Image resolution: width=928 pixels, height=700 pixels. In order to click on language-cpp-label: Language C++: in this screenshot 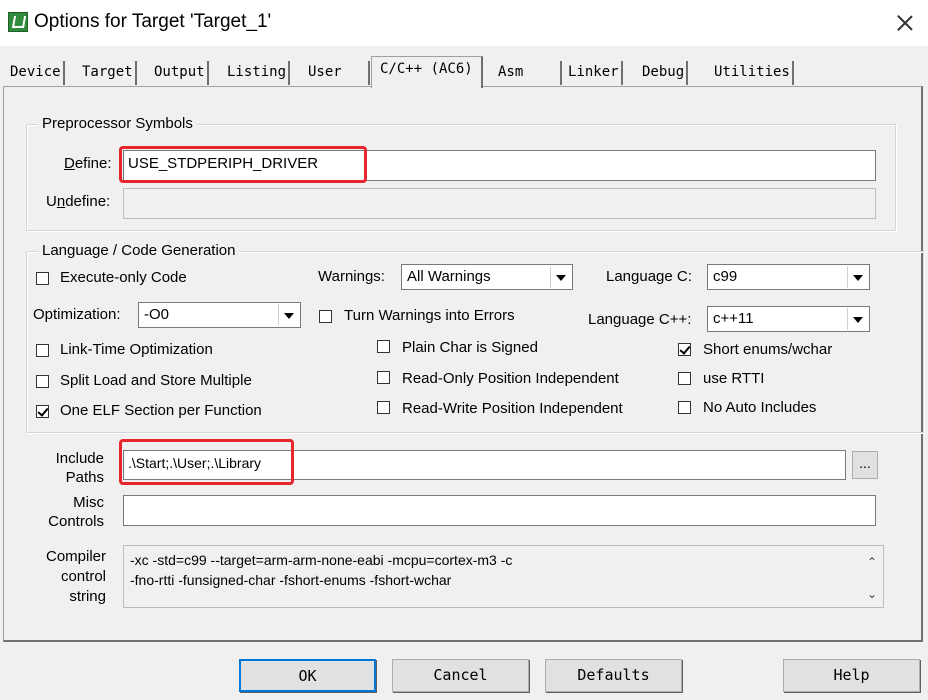, I will do `click(640, 319)`.